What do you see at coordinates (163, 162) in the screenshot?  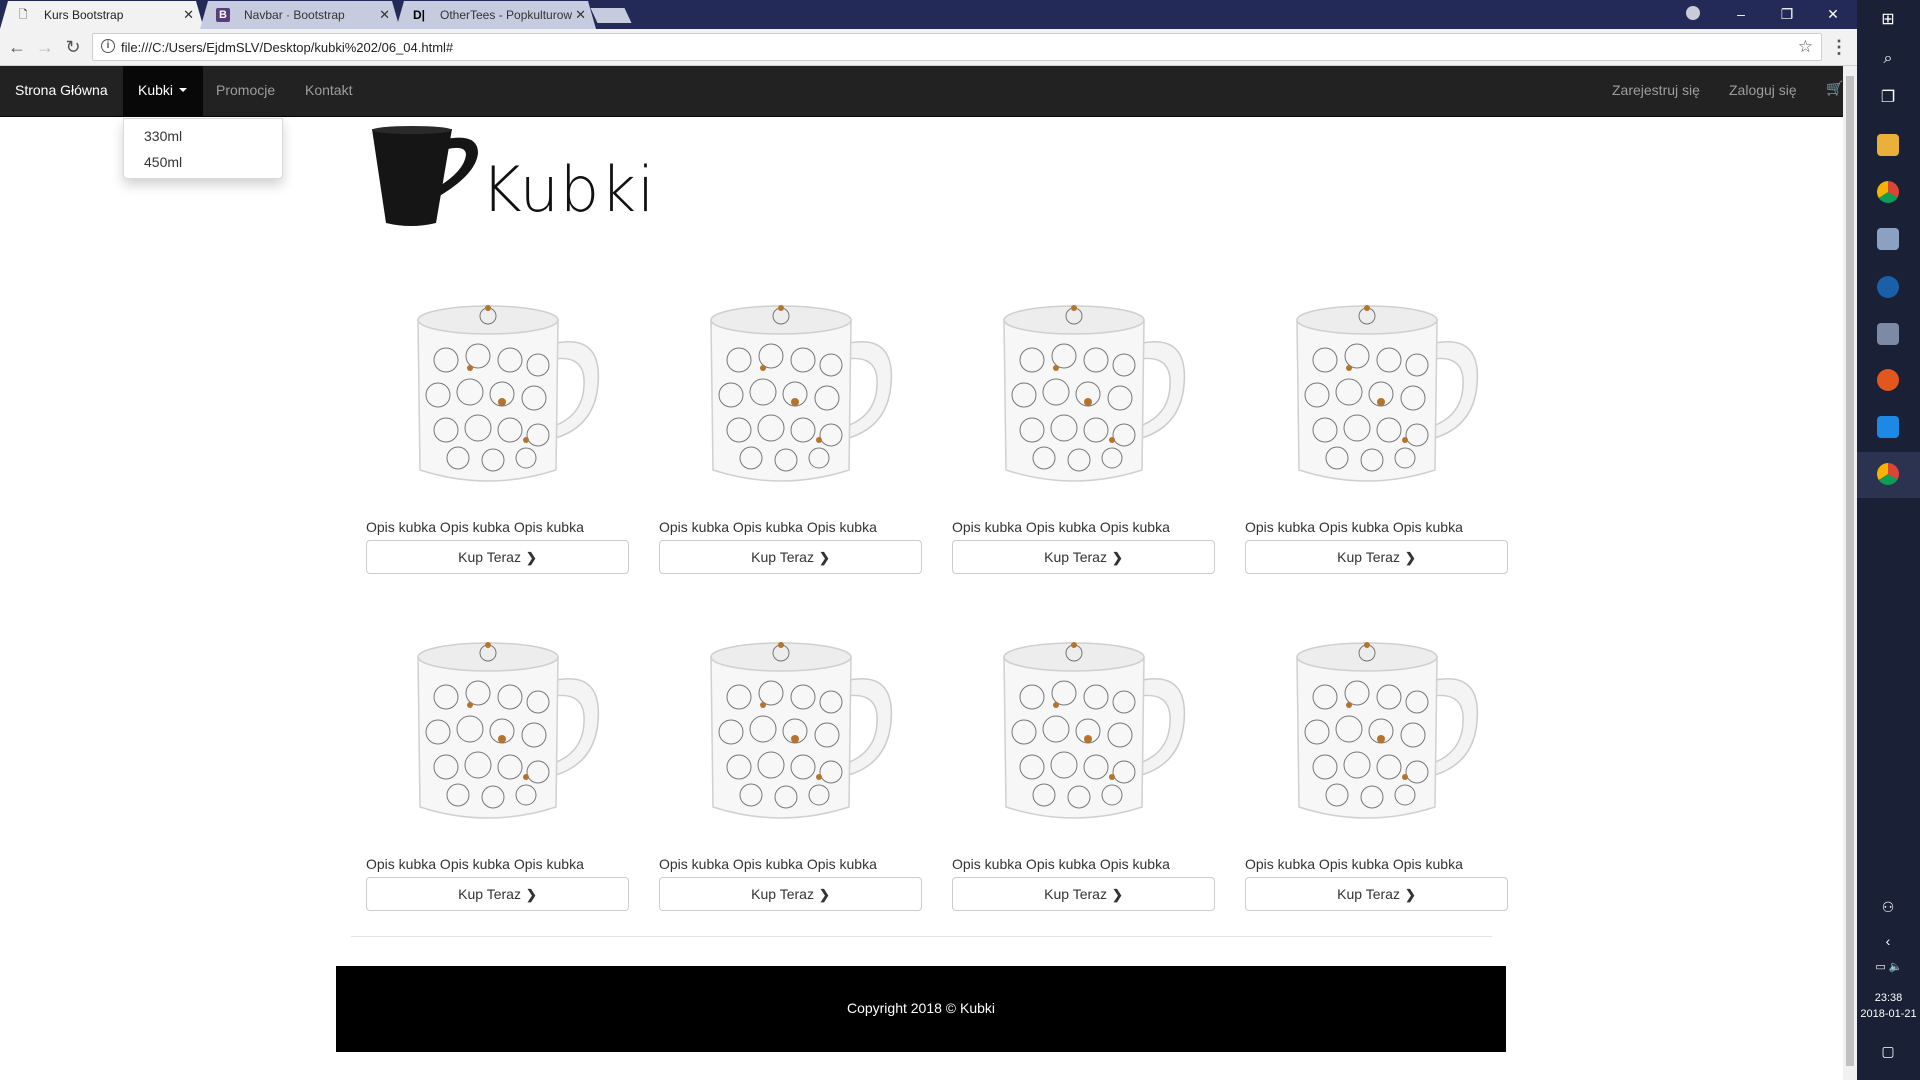 I see `dropdown-item-450ml: 450ml` at bounding box center [163, 162].